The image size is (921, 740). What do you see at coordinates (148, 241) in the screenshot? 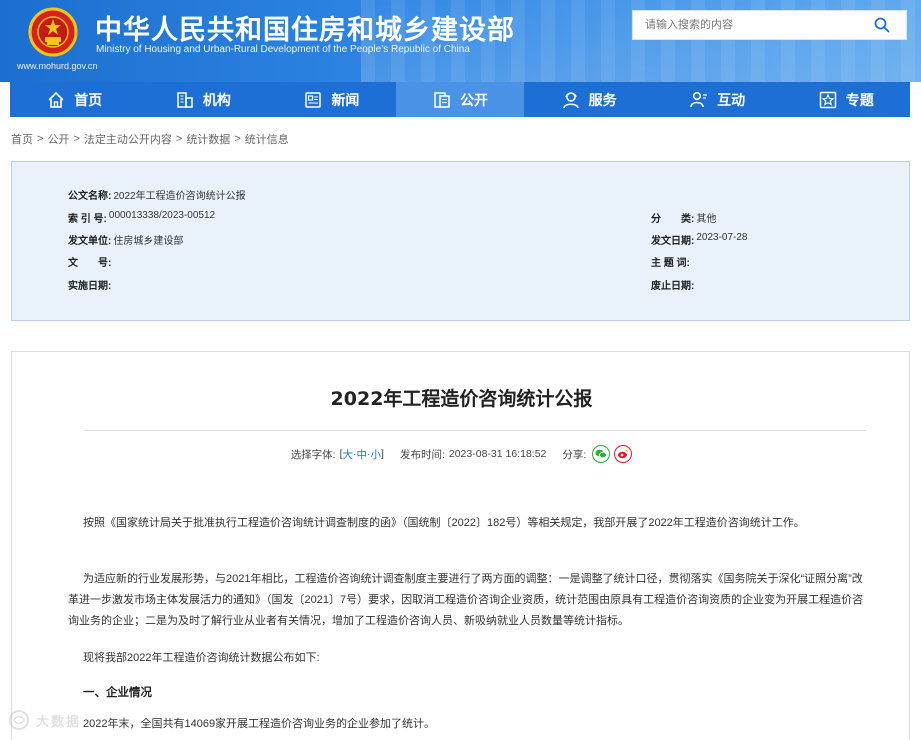
I see `meta-value: 住房城乡建设部` at bounding box center [148, 241].